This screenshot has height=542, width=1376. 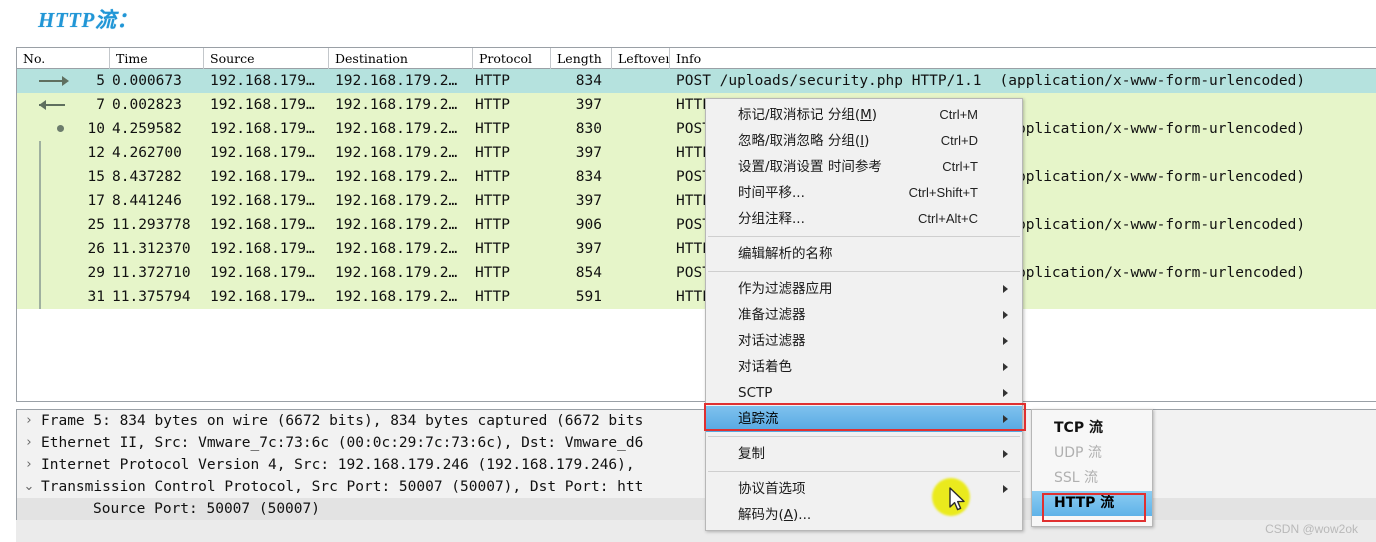 I want to click on context-menu-item: 复制, so click(x=864, y=454).